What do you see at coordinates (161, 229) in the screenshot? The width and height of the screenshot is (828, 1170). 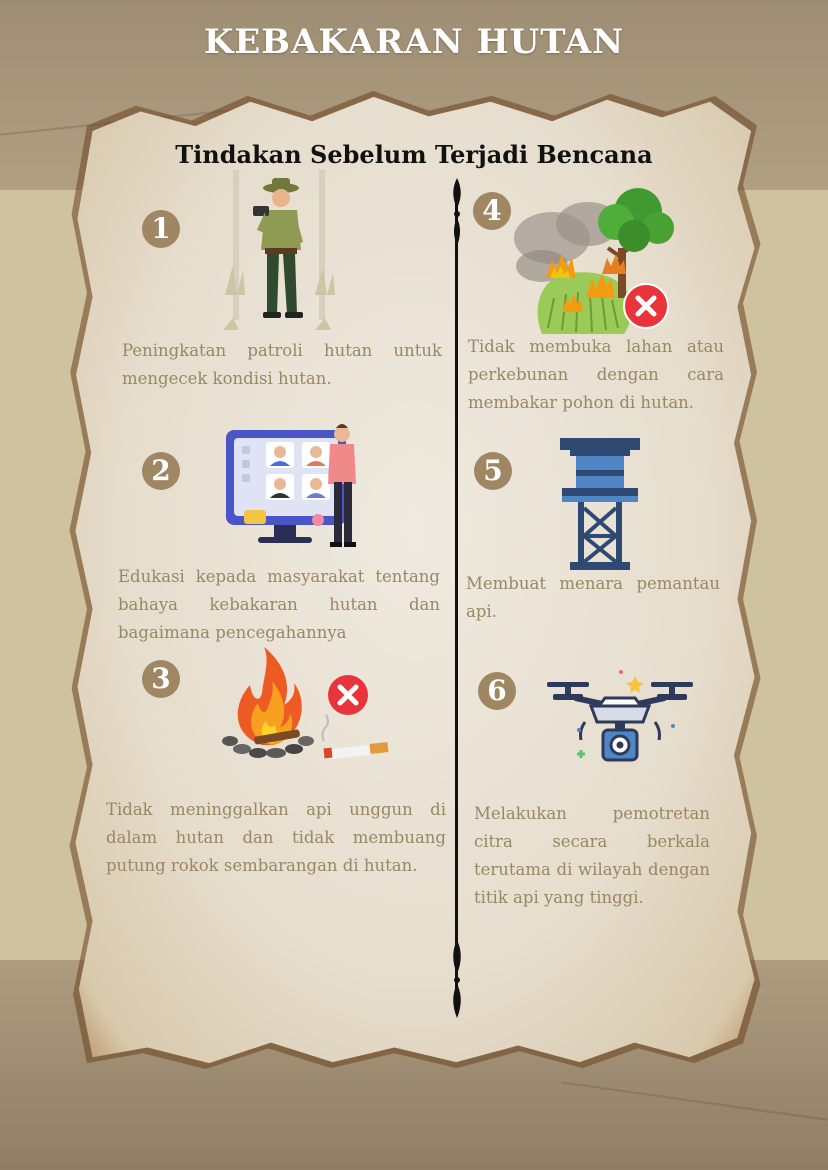 I see `step-number-1: 1` at bounding box center [161, 229].